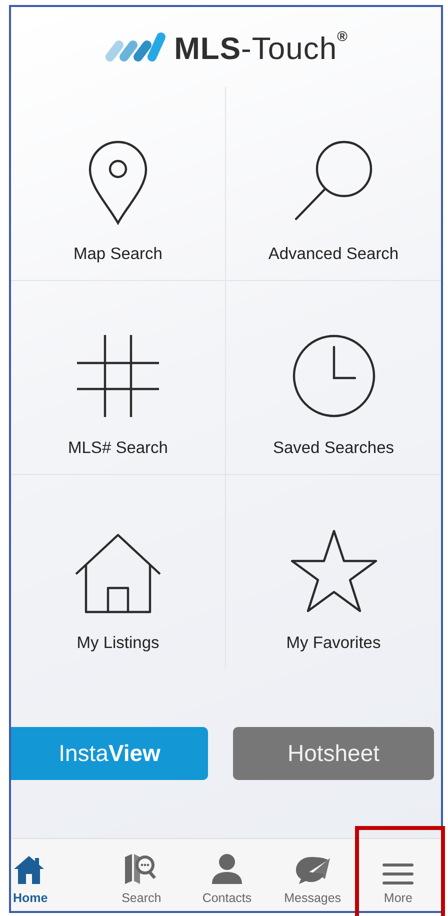  I want to click on clock-icon, so click(333, 376).